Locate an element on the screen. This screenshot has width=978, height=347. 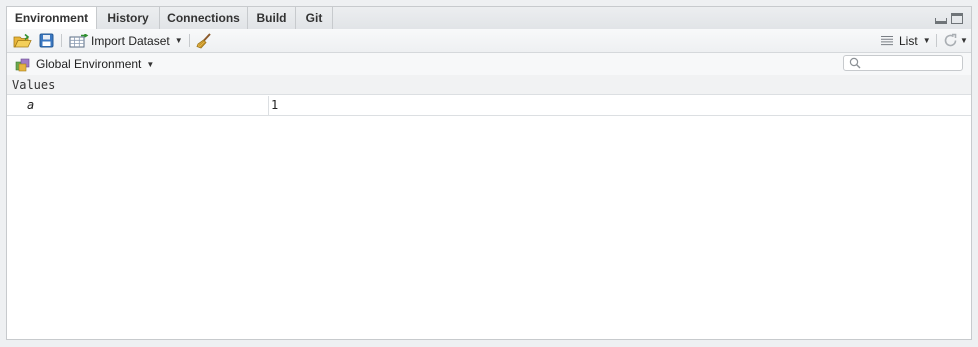
view-mode-label: List is located at coordinates (908, 40).